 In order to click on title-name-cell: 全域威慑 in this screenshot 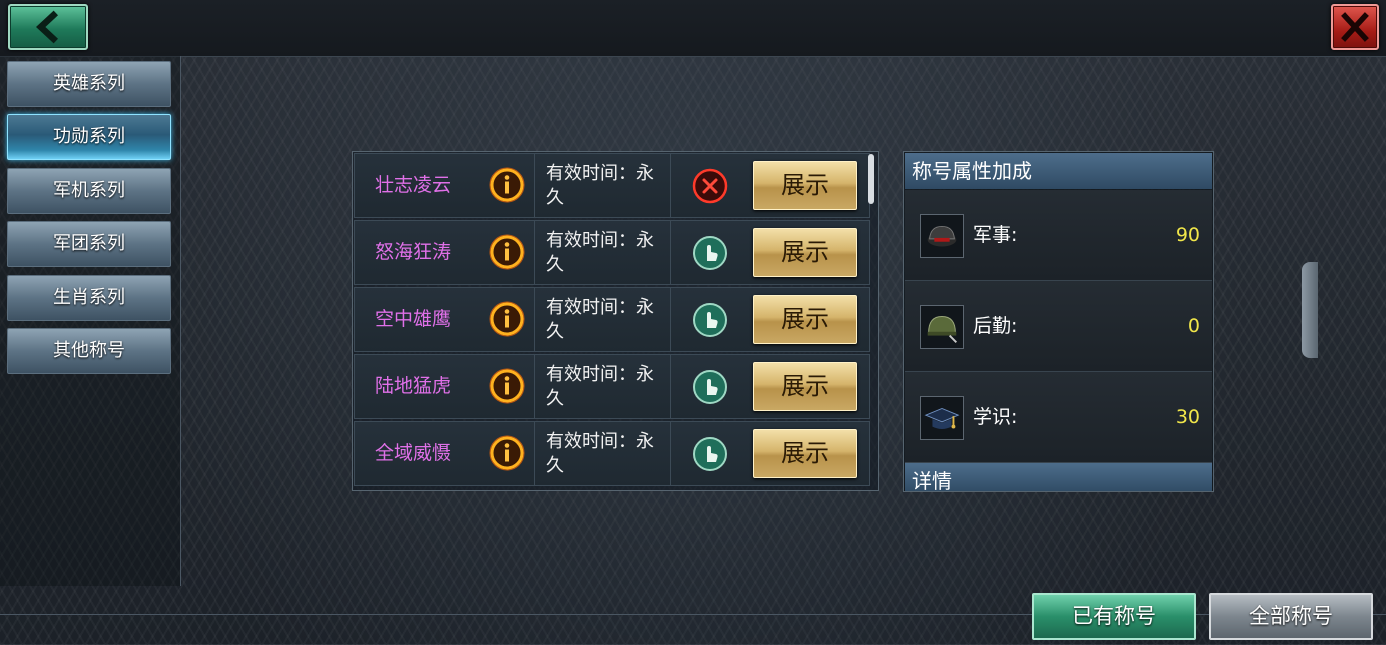, I will do `click(445, 453)`.